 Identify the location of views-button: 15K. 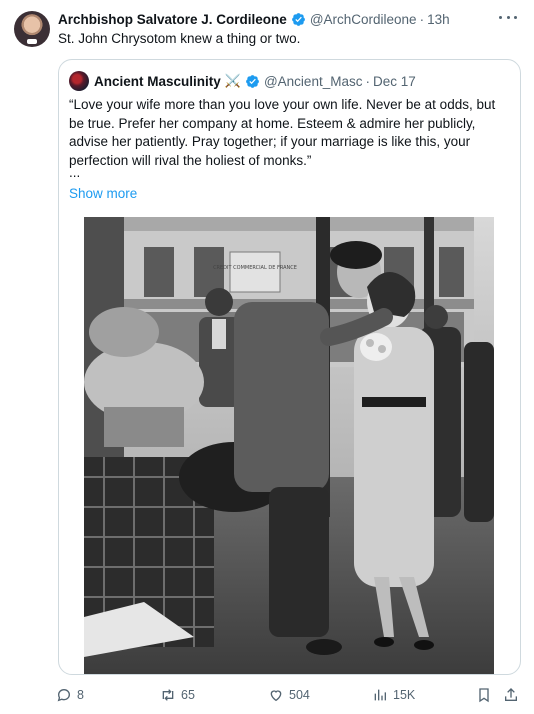
(393, 695).